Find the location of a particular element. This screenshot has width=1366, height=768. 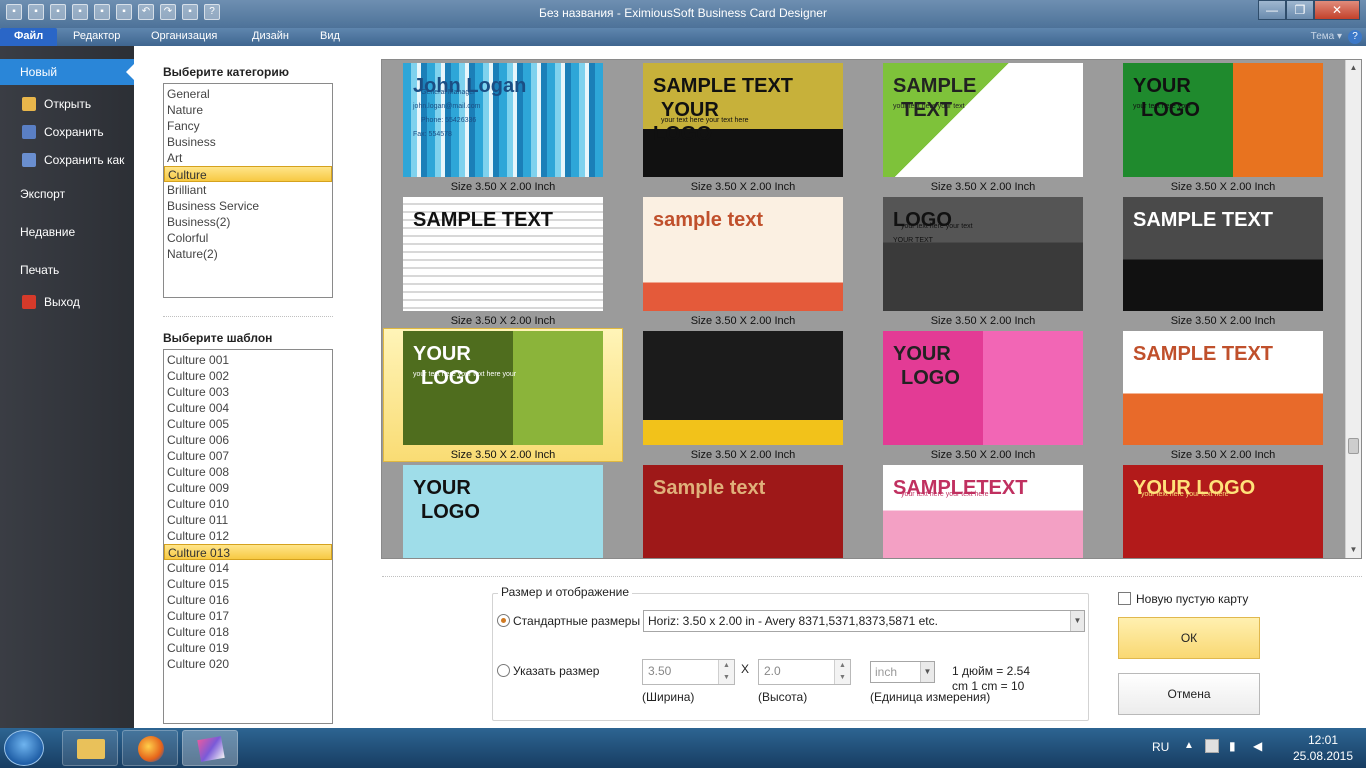

scroll-down-icon: ▼ is located at coordinates (1353, 550).